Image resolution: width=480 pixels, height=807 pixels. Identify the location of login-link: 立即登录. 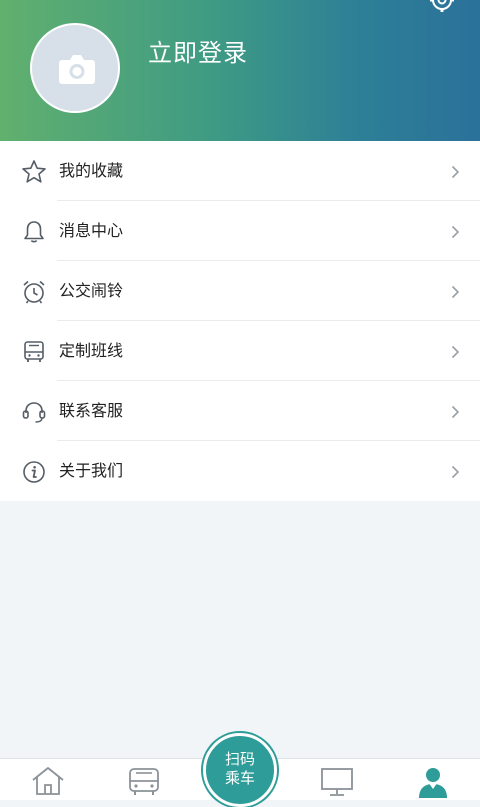
(198, 50).